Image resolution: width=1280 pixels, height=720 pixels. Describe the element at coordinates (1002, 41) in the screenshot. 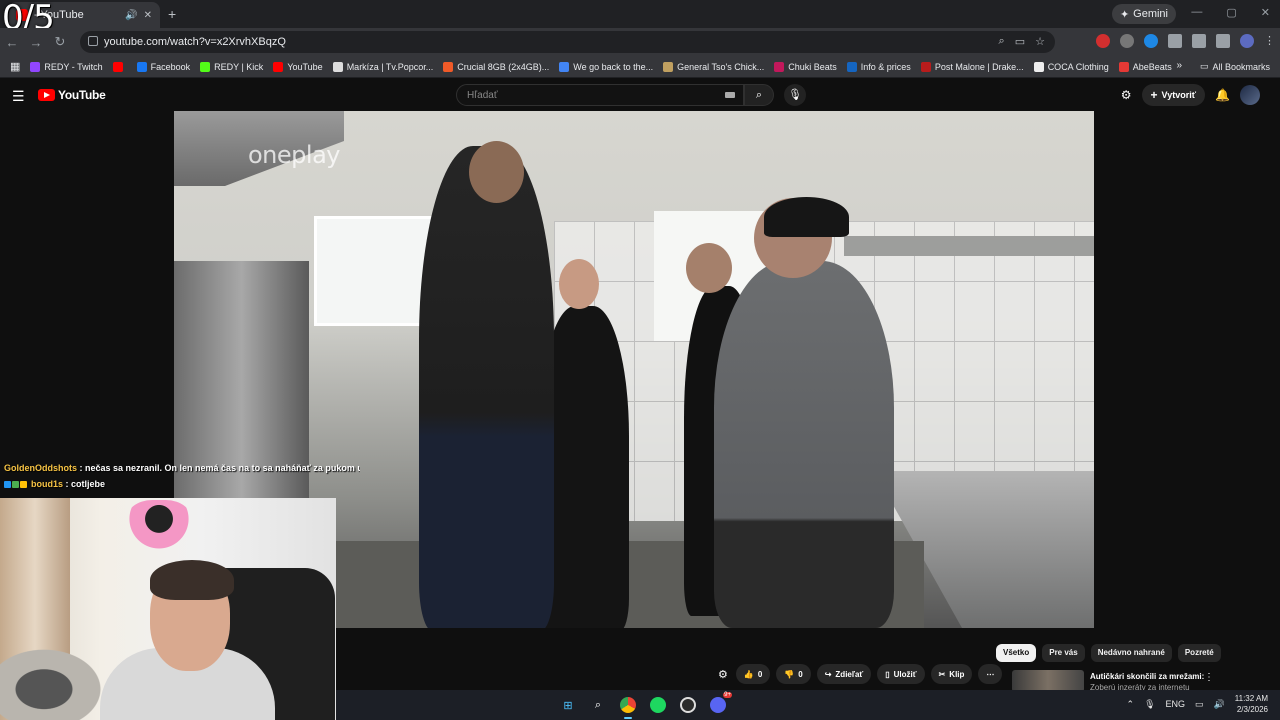

I see `zoom-icon: ⌕` at that location.